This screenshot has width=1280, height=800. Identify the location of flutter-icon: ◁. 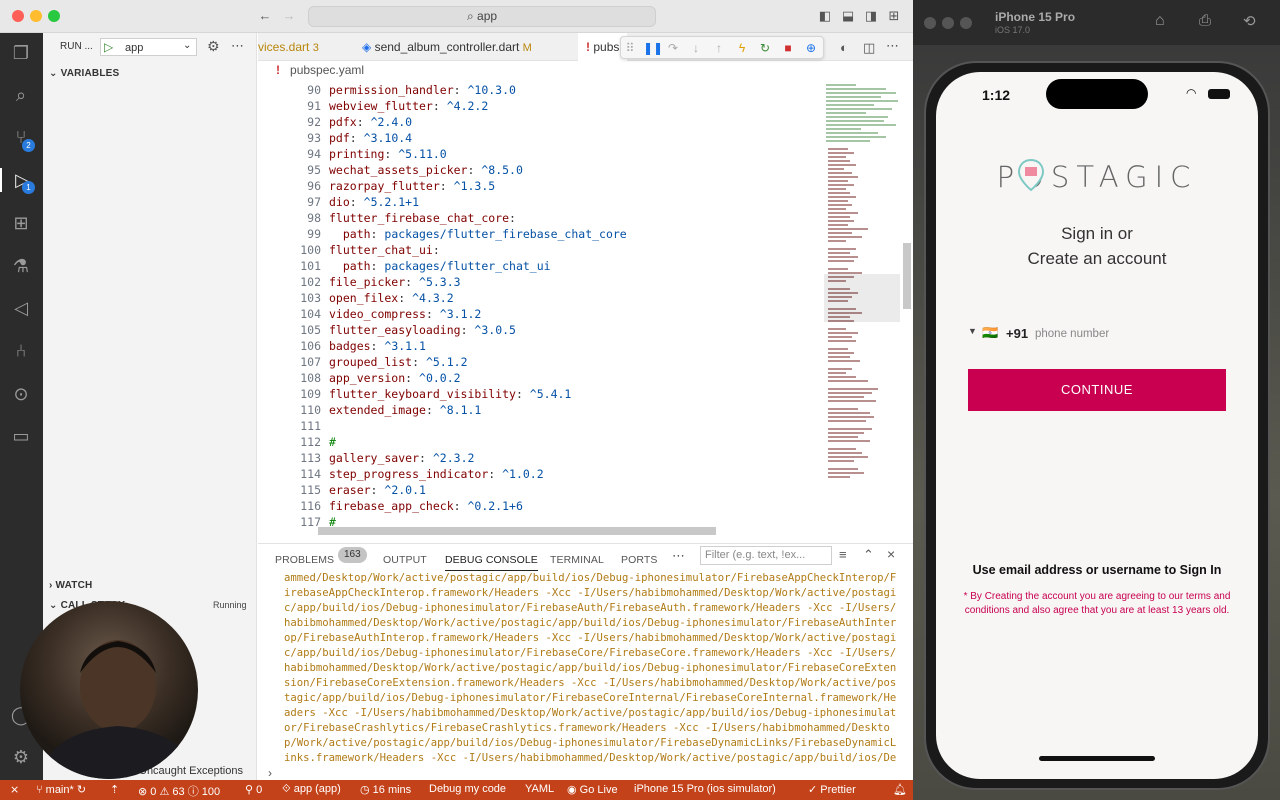
(21, 308).